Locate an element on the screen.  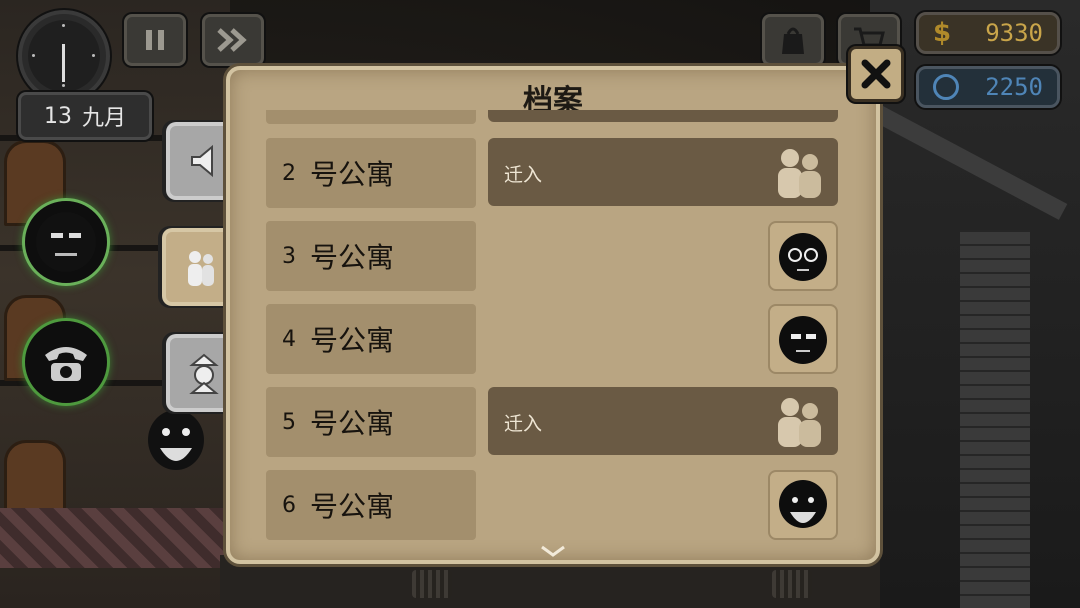
pause-icon is located at coordinates (155, 40).